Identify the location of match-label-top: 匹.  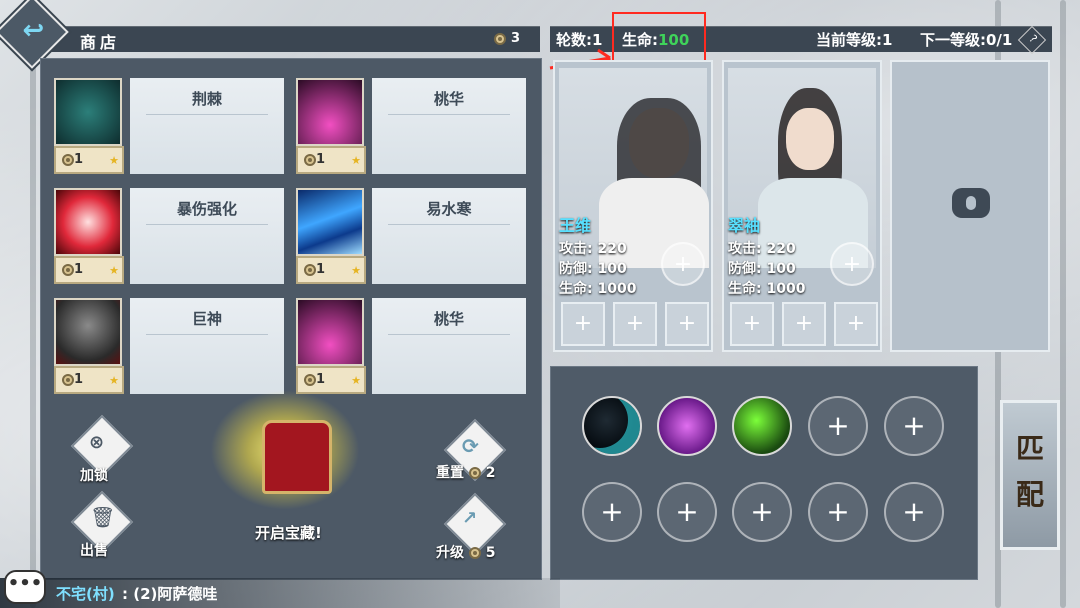
(1029, 448).